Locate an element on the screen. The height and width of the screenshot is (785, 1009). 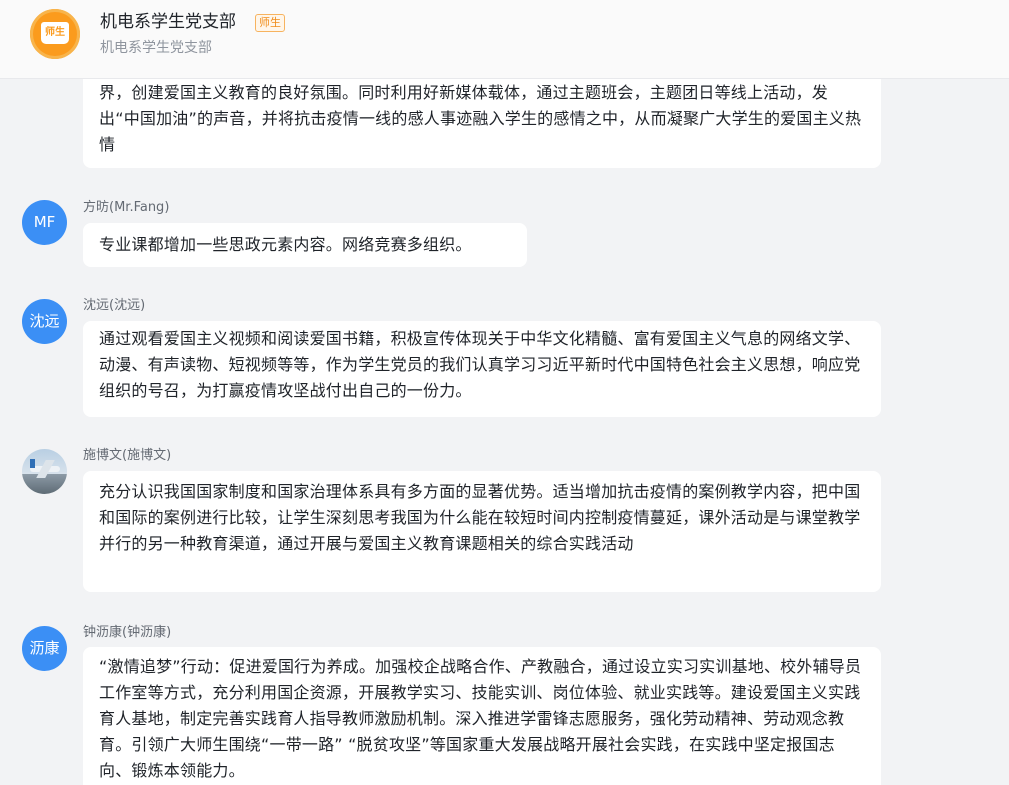
chat-header: 师生 机电系学生党支部 师生 机电系学生党支部 is located at coordinates (504, 39).